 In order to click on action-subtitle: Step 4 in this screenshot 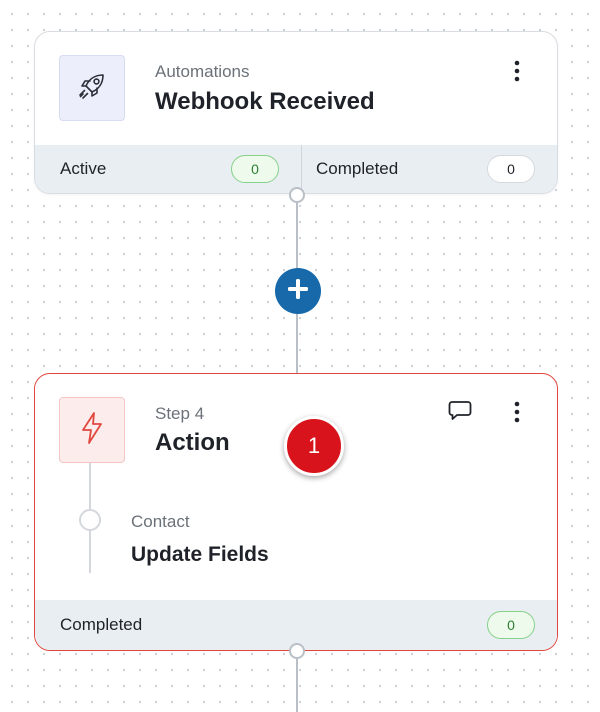, I will do `click(180, 413)`.